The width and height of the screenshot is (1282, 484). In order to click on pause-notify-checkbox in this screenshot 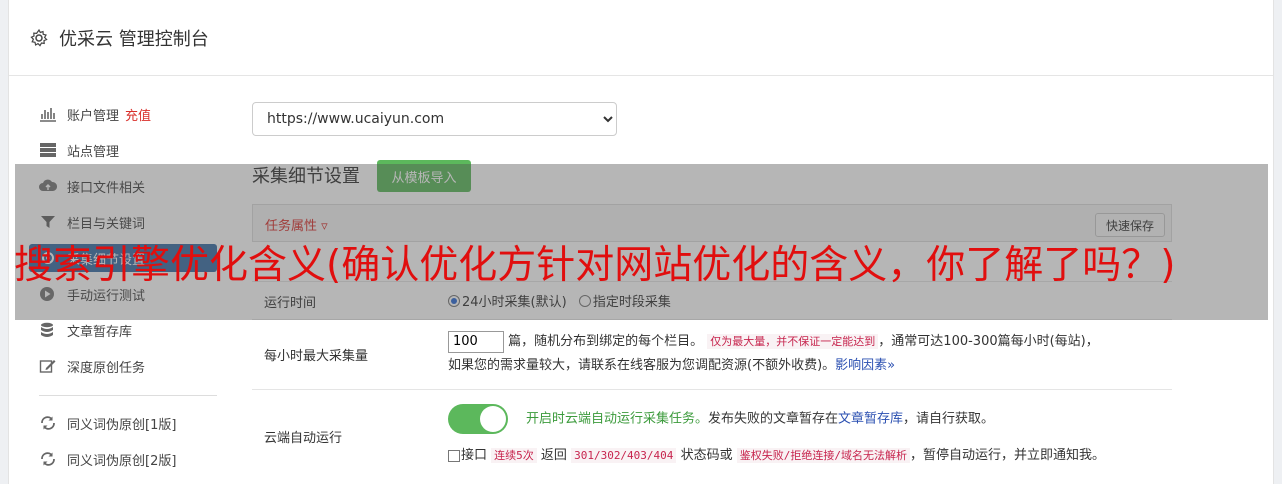, I will do `click(454, 455)`.